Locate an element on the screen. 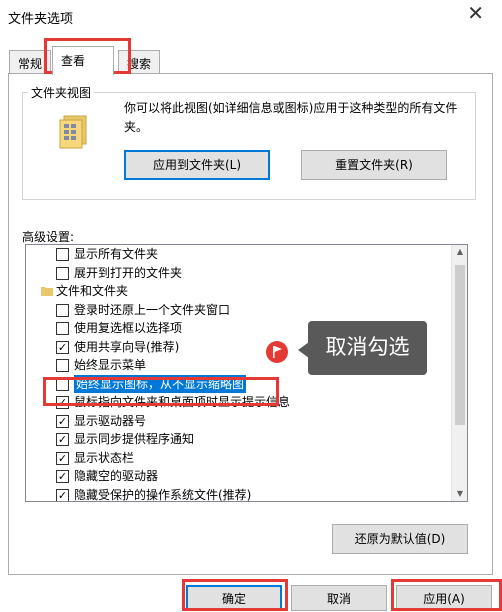 The image size is (502, 612). list-item: ✓ 显示驱动器号 is located at coordinates (239, 421).